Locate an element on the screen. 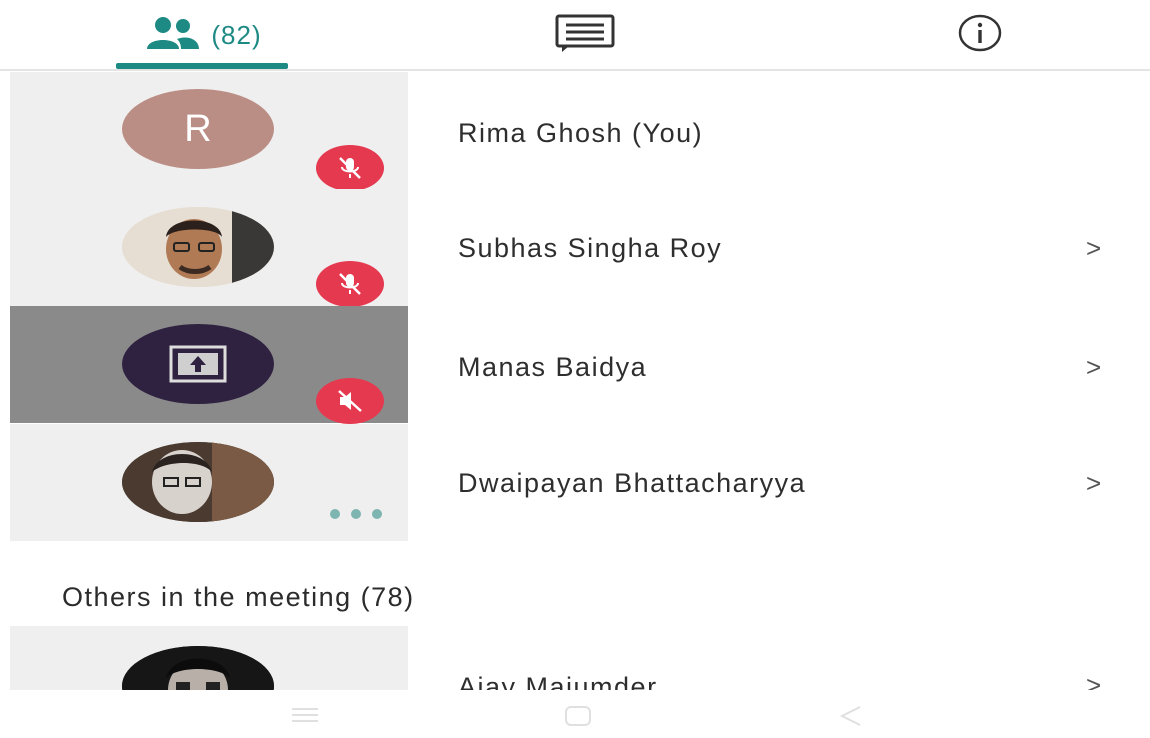  participant-name: Subhas Singha Roy is located at coordinates (590, 248).